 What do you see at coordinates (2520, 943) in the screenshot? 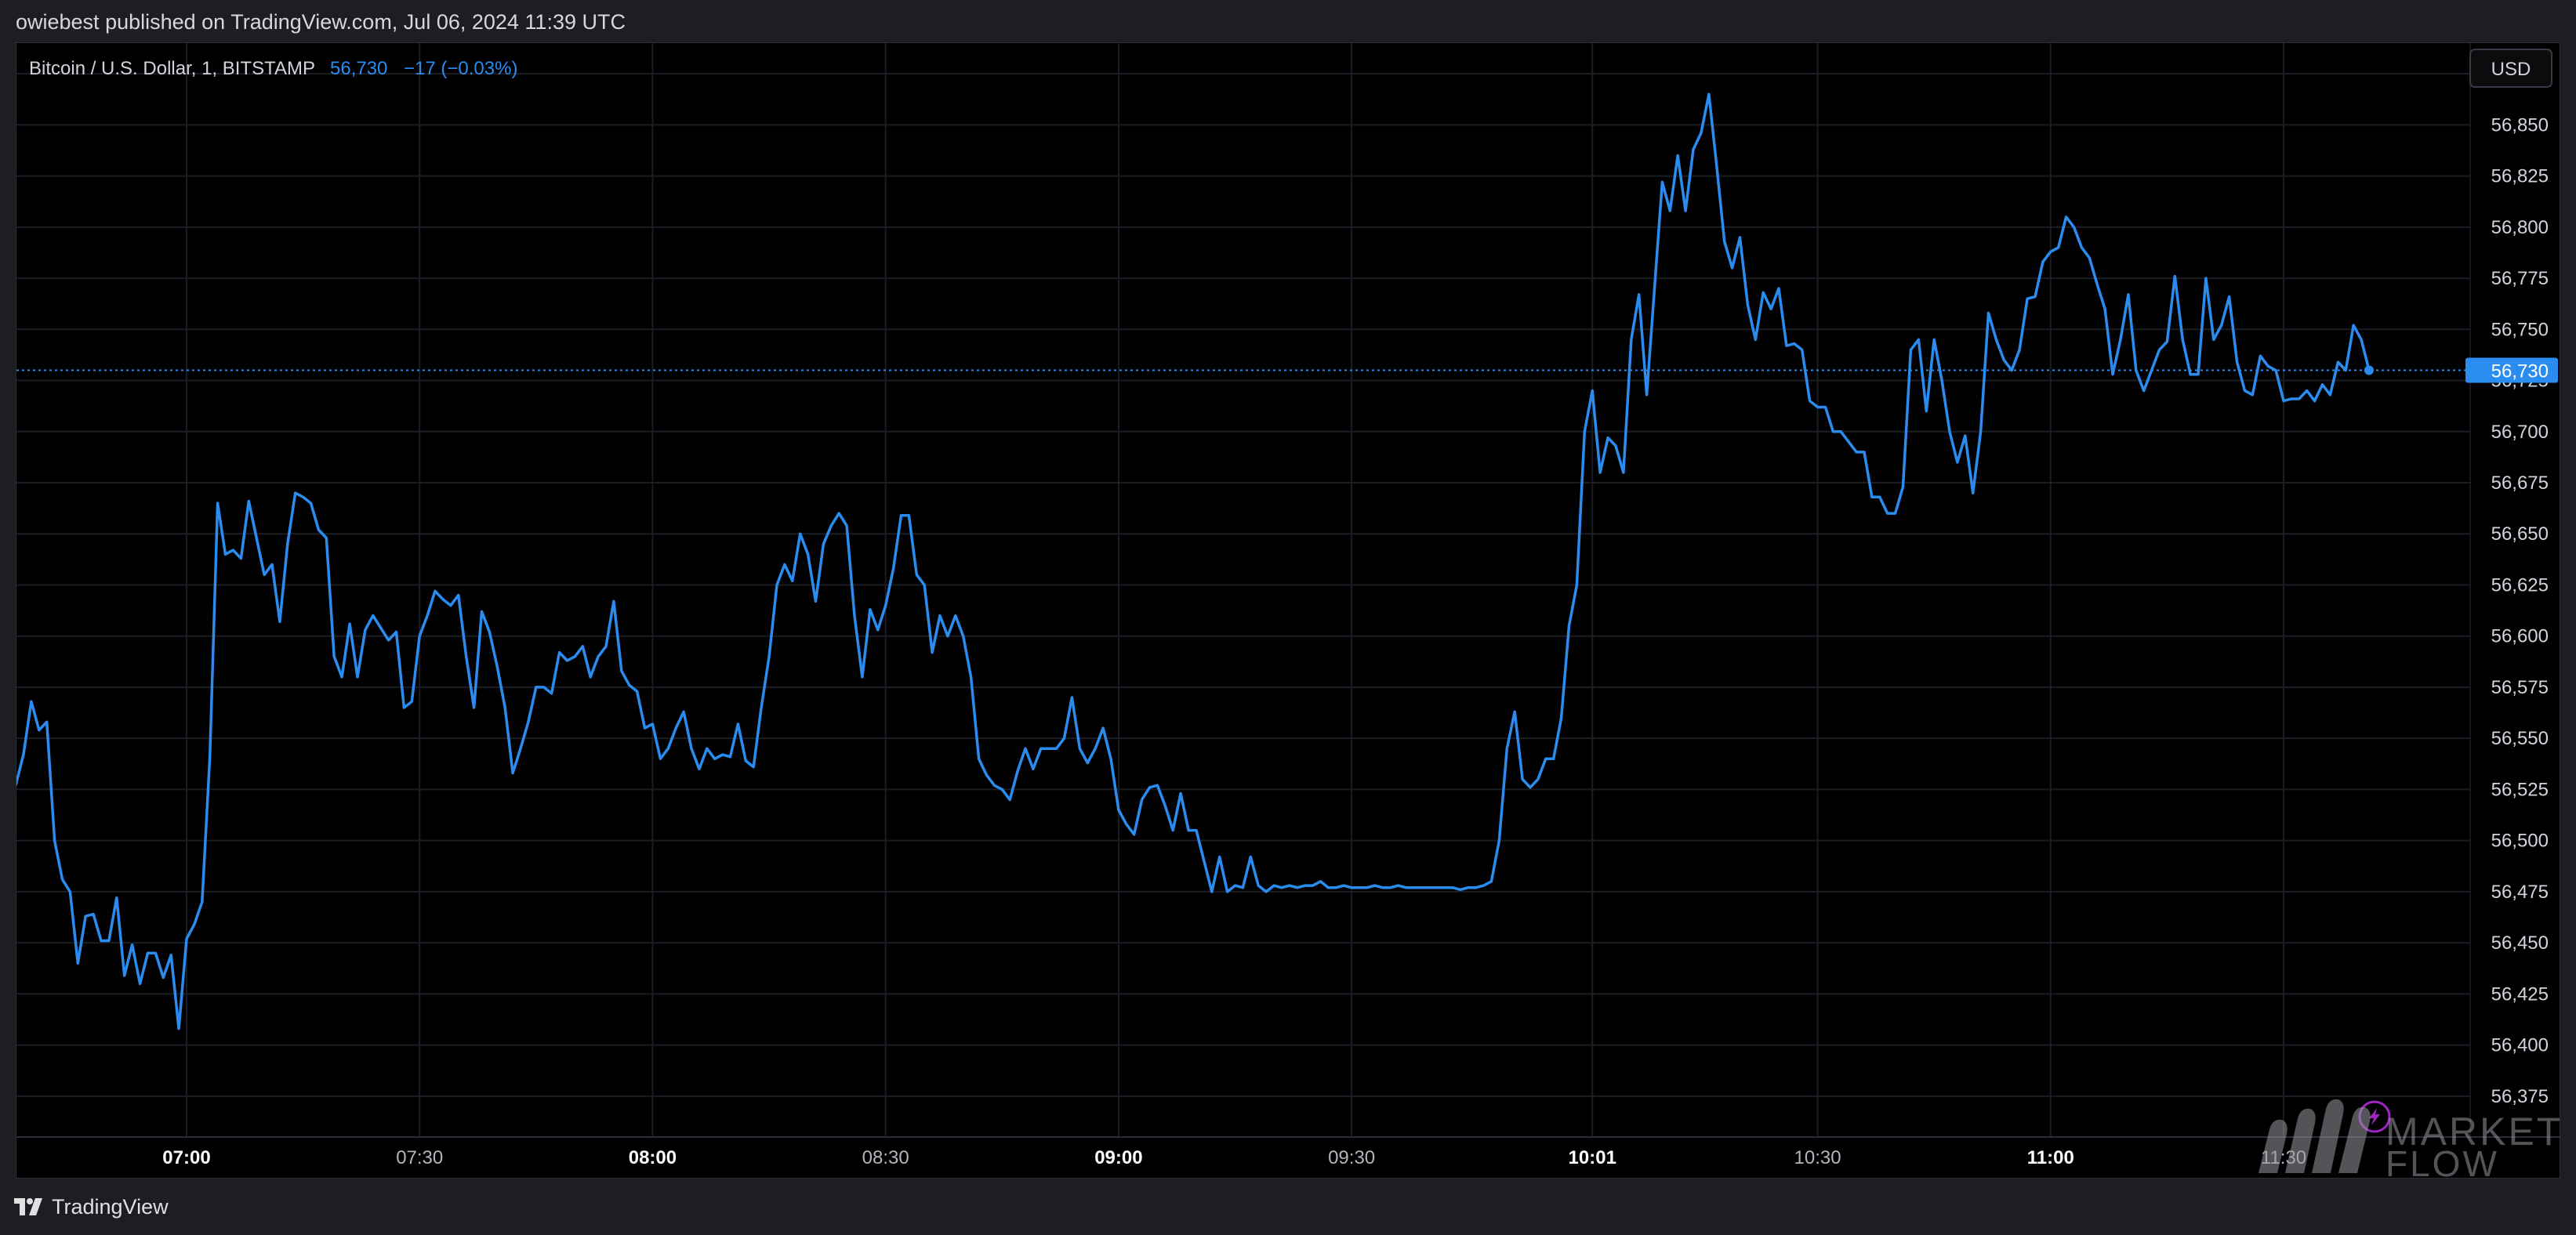
I see `y-tick-label: 56,450` at bounding box center [2520, 943].